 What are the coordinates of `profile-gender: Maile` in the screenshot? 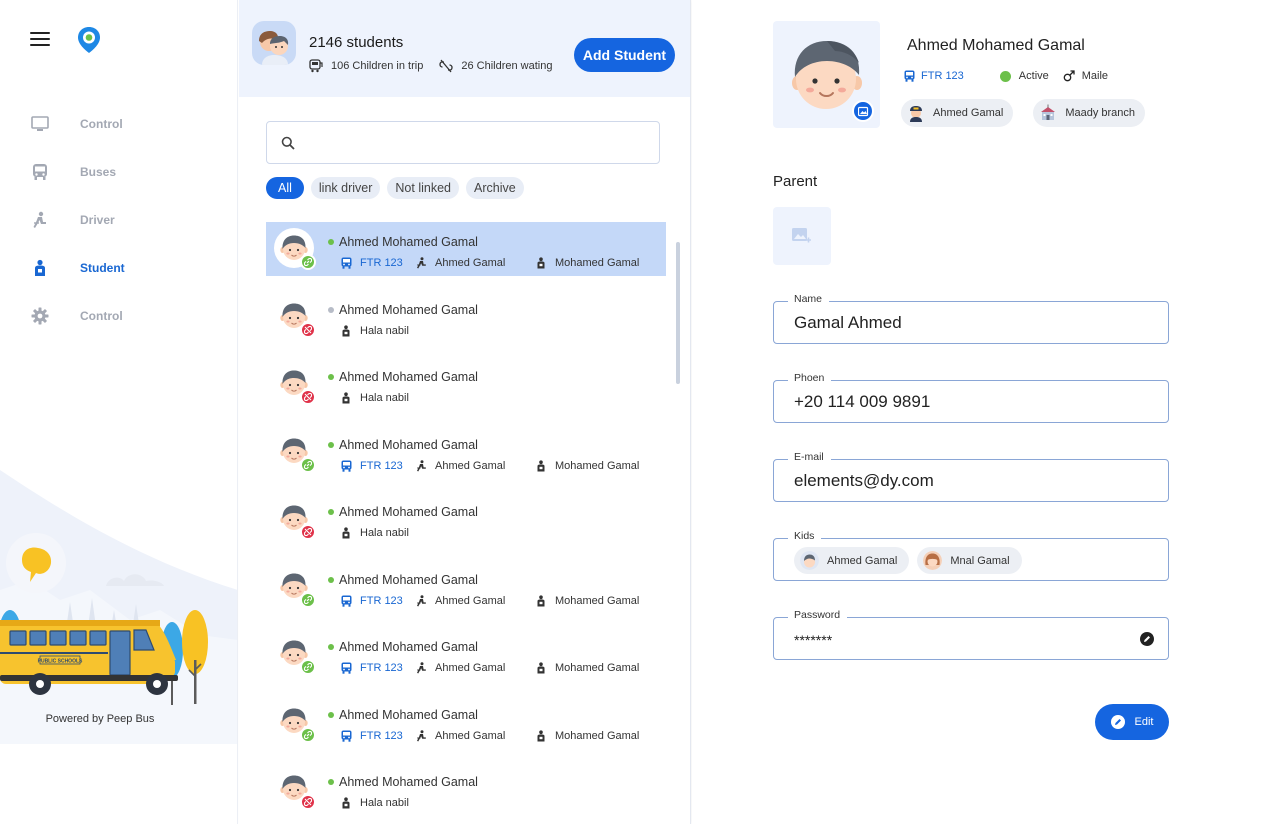 It's located at (1085, 76).